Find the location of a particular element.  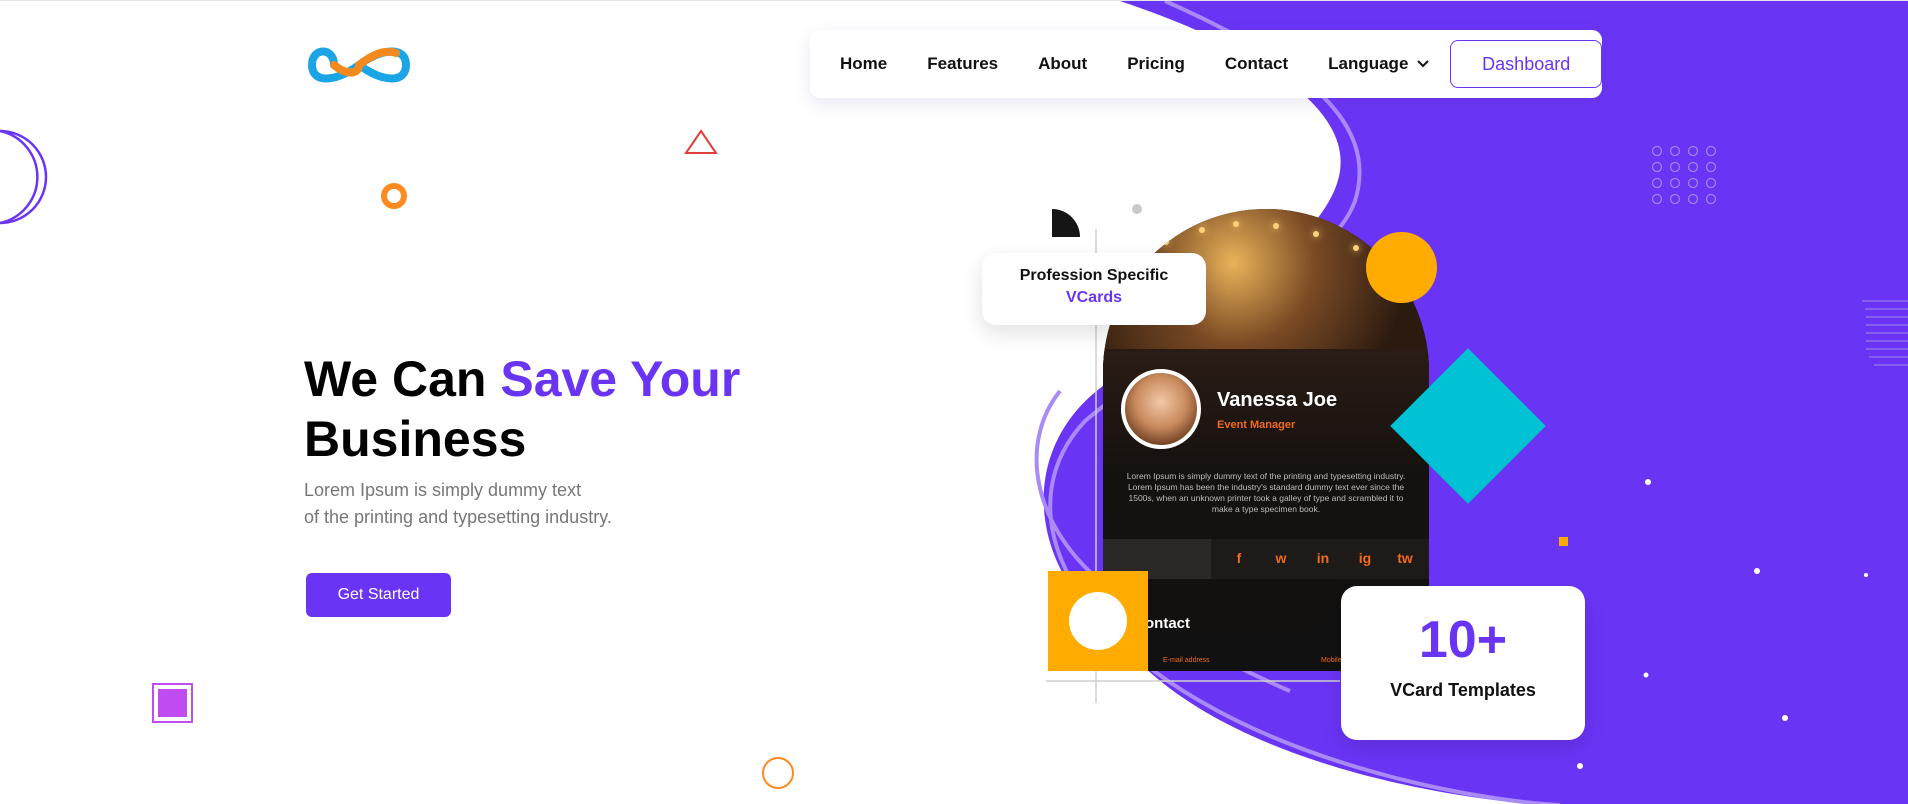

vcard-social-bar: f w in ig tw is located at coordinates (1266, 559).